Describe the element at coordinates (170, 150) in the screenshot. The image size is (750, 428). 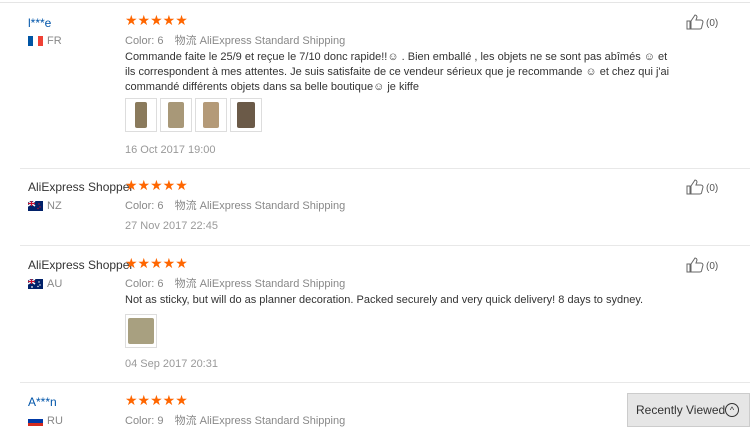
I see `review-date: 16 Oct 2017 19:00` at that location.